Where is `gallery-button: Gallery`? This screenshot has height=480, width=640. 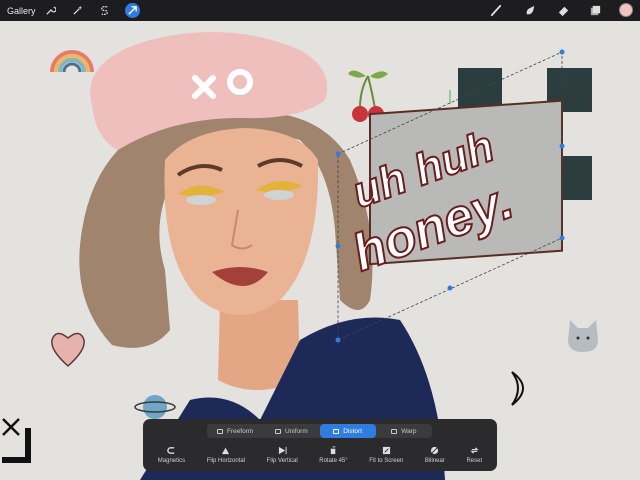 gallery-button: Gallery is located at coordinates (21, 11).